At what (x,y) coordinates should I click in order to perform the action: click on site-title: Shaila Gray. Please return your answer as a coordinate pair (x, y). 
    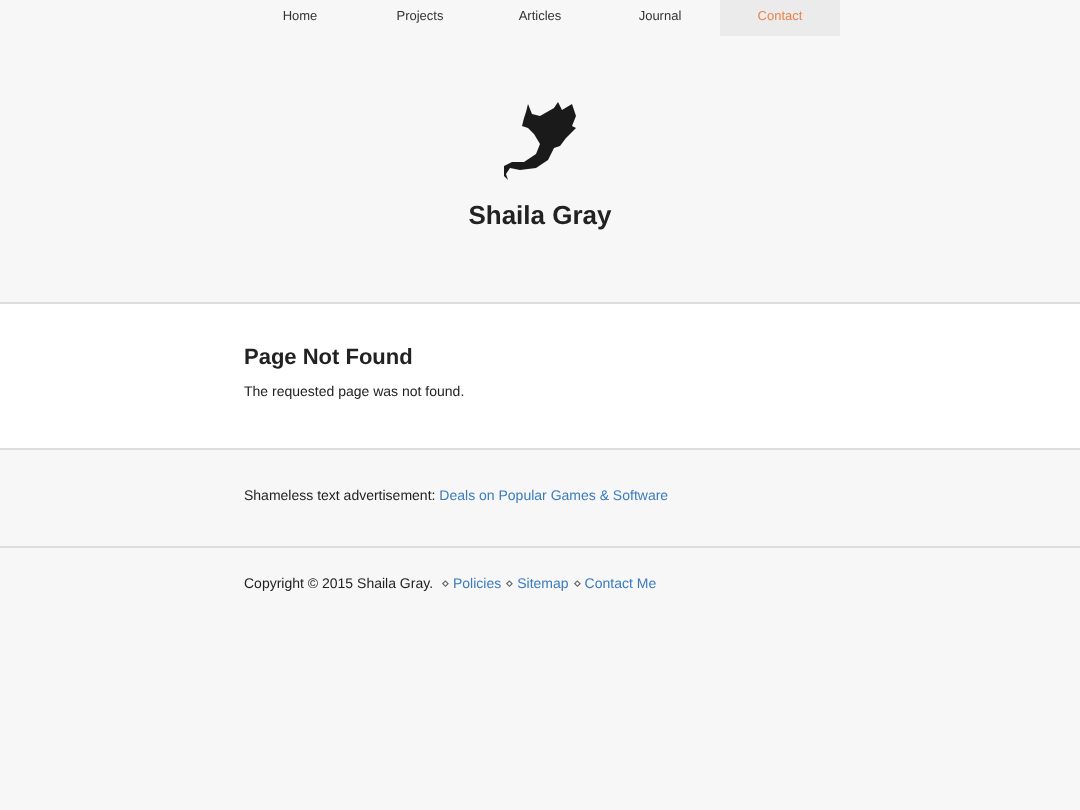
    Looking at the image, I should click on (540, 215).